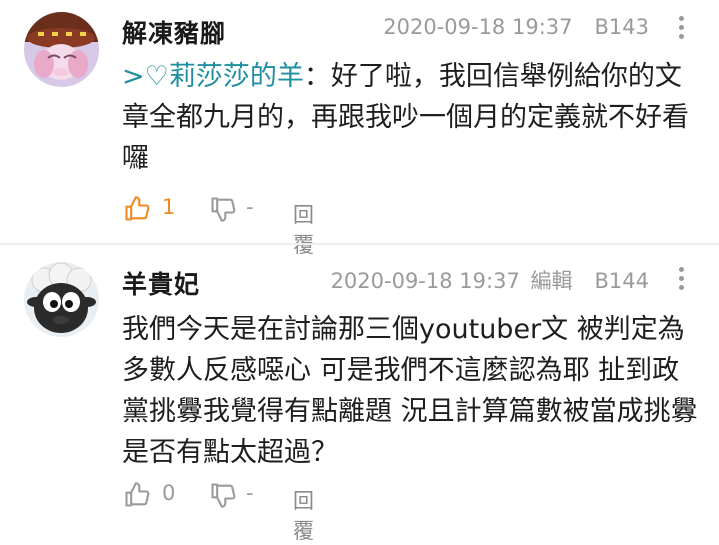 The height and width of the screenshot is (545, 719). What do you see at coordinates (359, 244) in the screenshot?
I see `comment-divider` at bounding box center [359, 244].